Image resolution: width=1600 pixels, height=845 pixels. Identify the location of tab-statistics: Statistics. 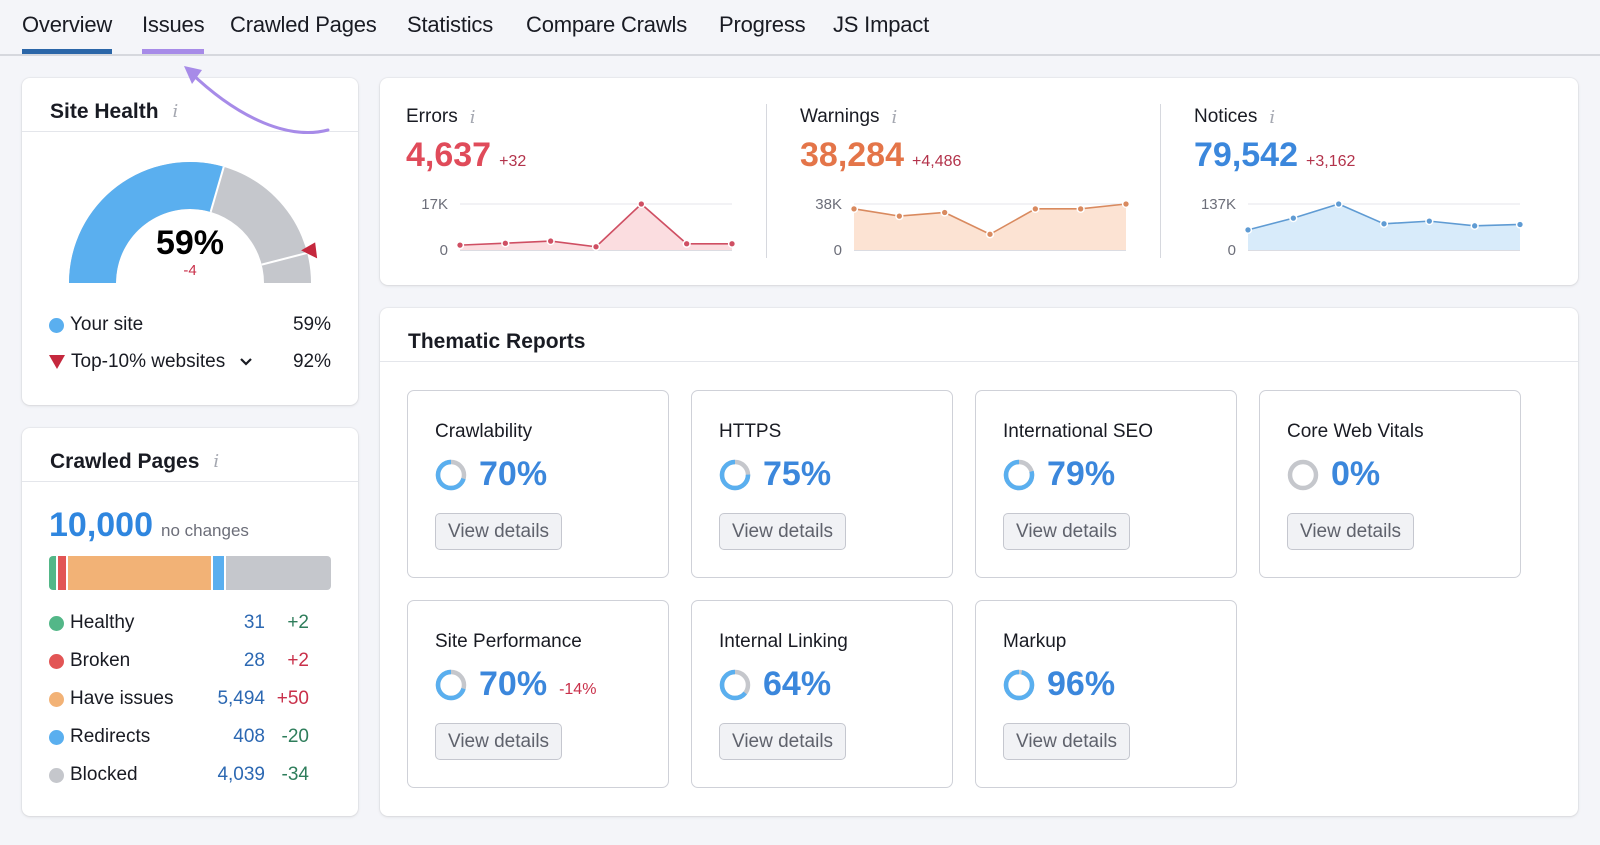
(450, 25).